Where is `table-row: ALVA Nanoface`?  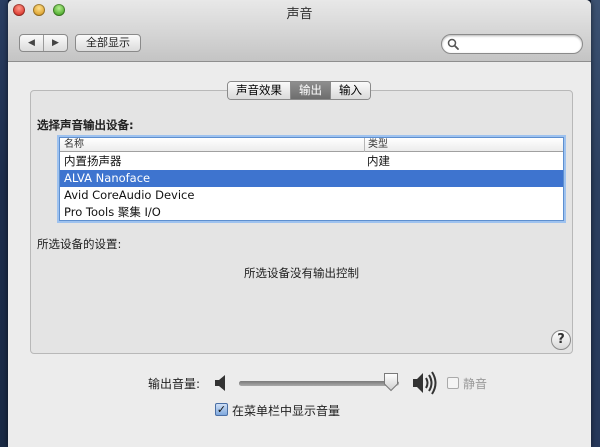 table-row: ALVA Nanoface is located at coordinates (311, 178).